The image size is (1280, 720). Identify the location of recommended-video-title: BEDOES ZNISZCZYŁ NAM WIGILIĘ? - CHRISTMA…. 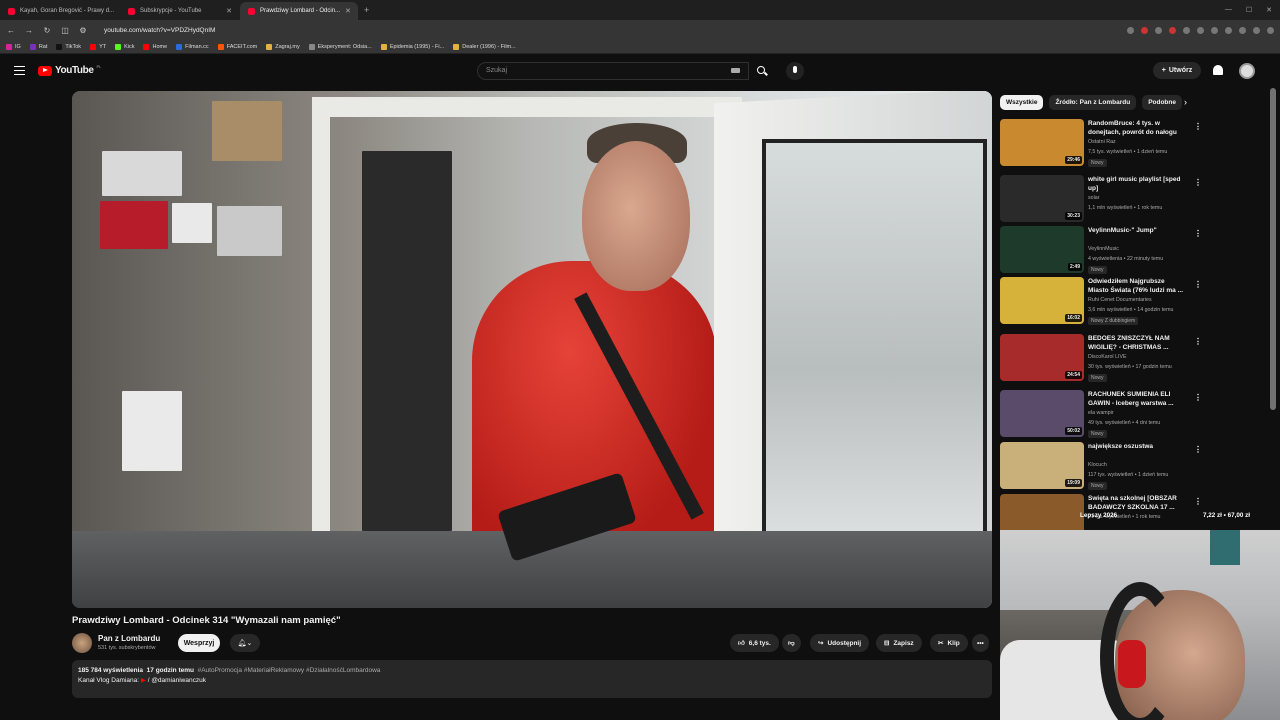
(1136, 343).